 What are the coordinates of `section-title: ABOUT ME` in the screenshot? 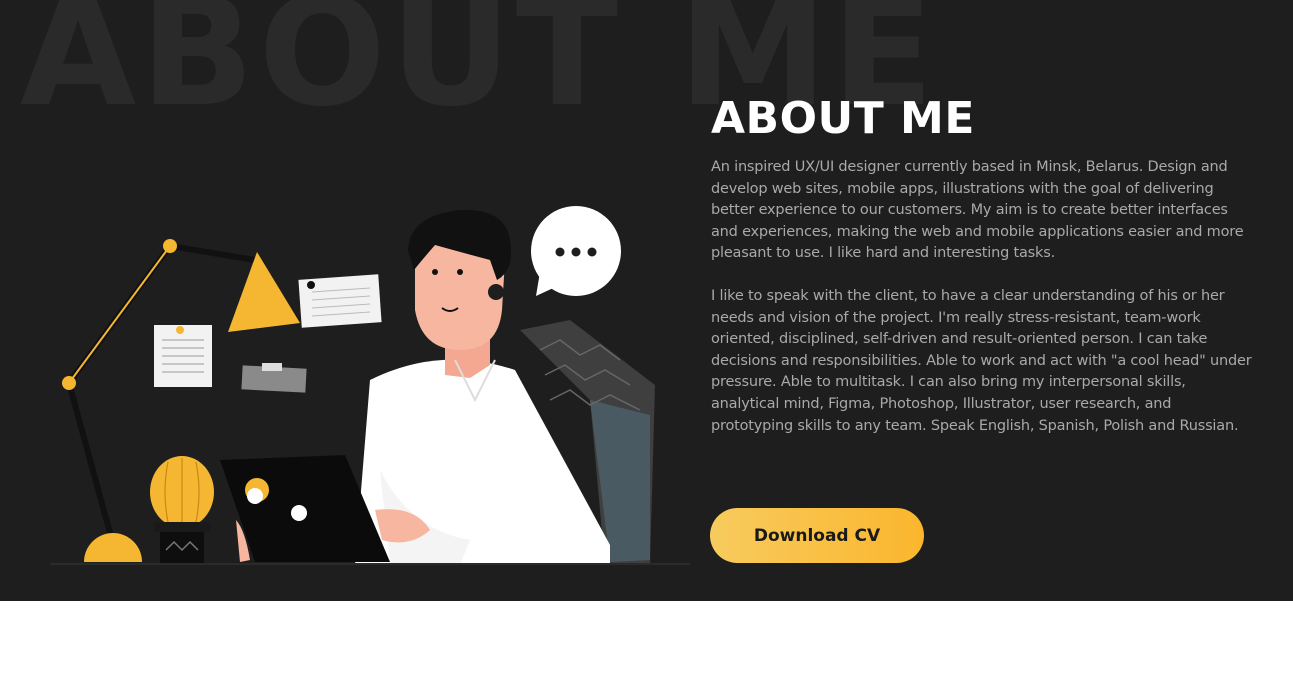 It's located at (843, 118).